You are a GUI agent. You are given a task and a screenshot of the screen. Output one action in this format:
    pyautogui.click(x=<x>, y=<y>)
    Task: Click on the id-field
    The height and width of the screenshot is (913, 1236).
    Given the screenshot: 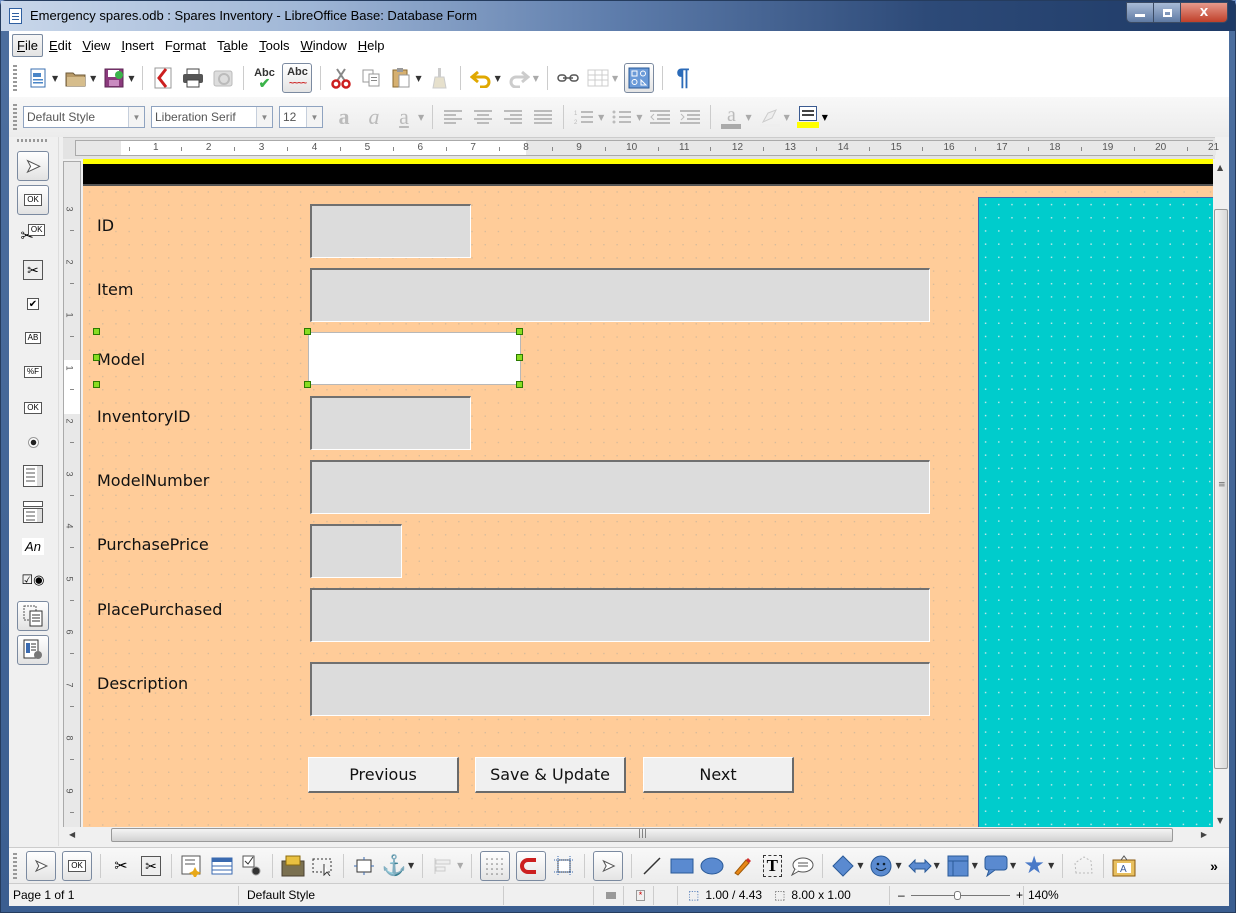 What is the action you would take?
    pyautogui.click(x=390, y=231)
    